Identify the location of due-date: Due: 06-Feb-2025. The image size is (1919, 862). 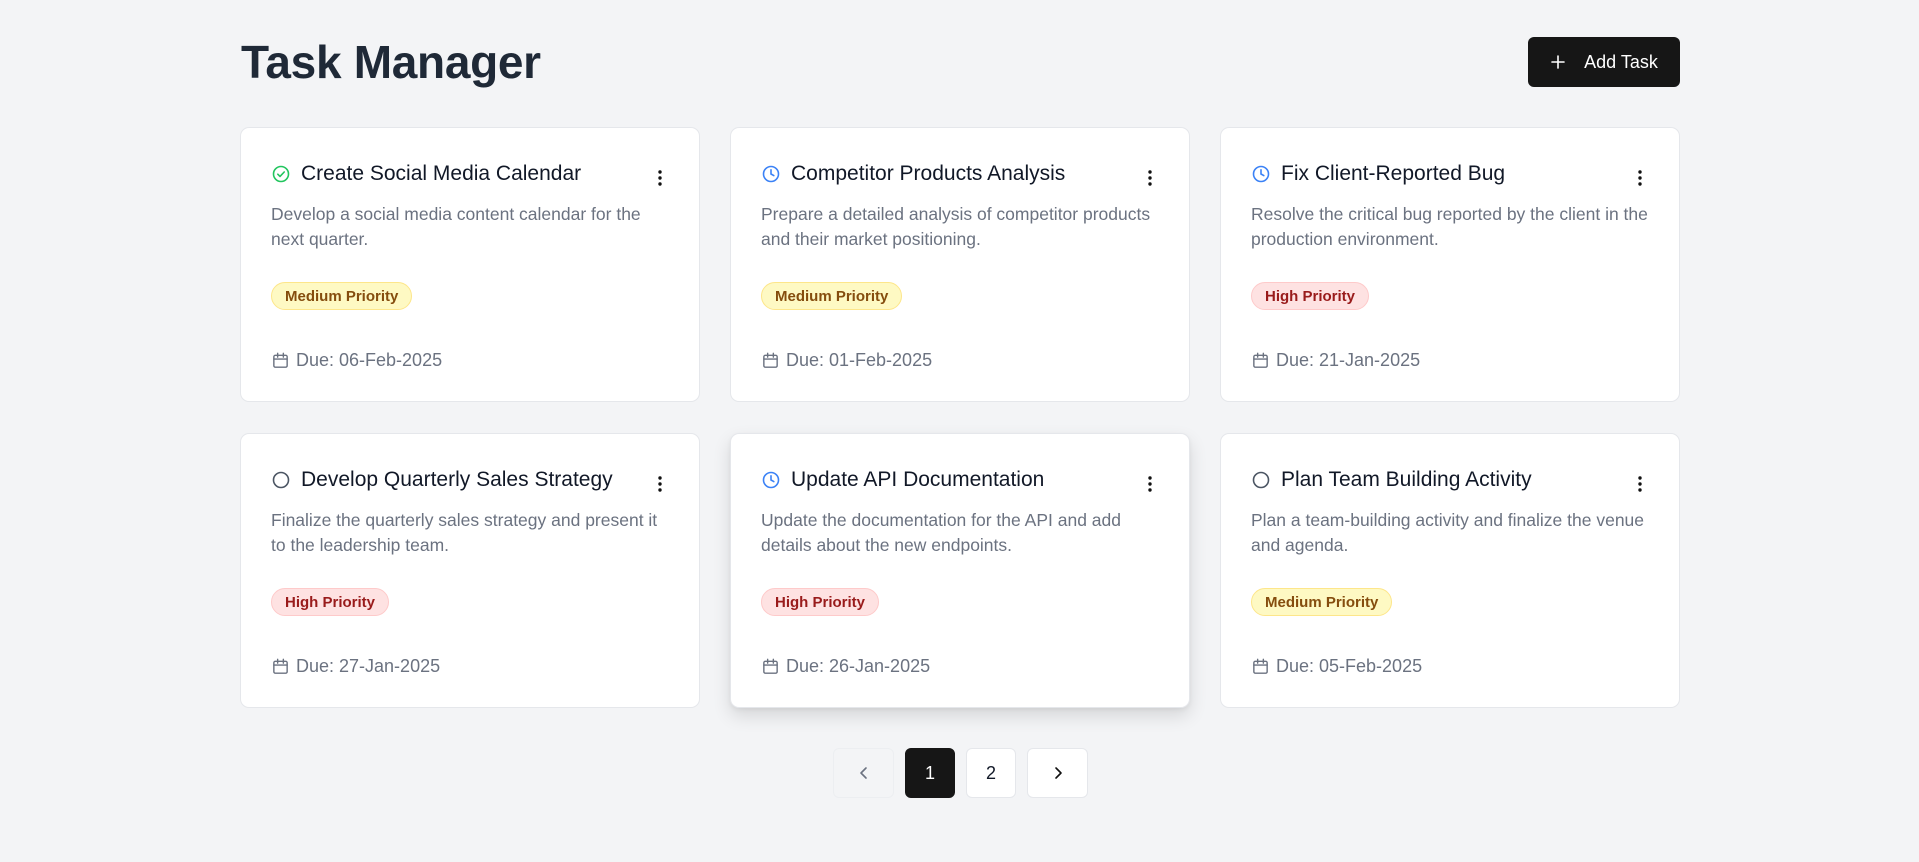
(356, 360).